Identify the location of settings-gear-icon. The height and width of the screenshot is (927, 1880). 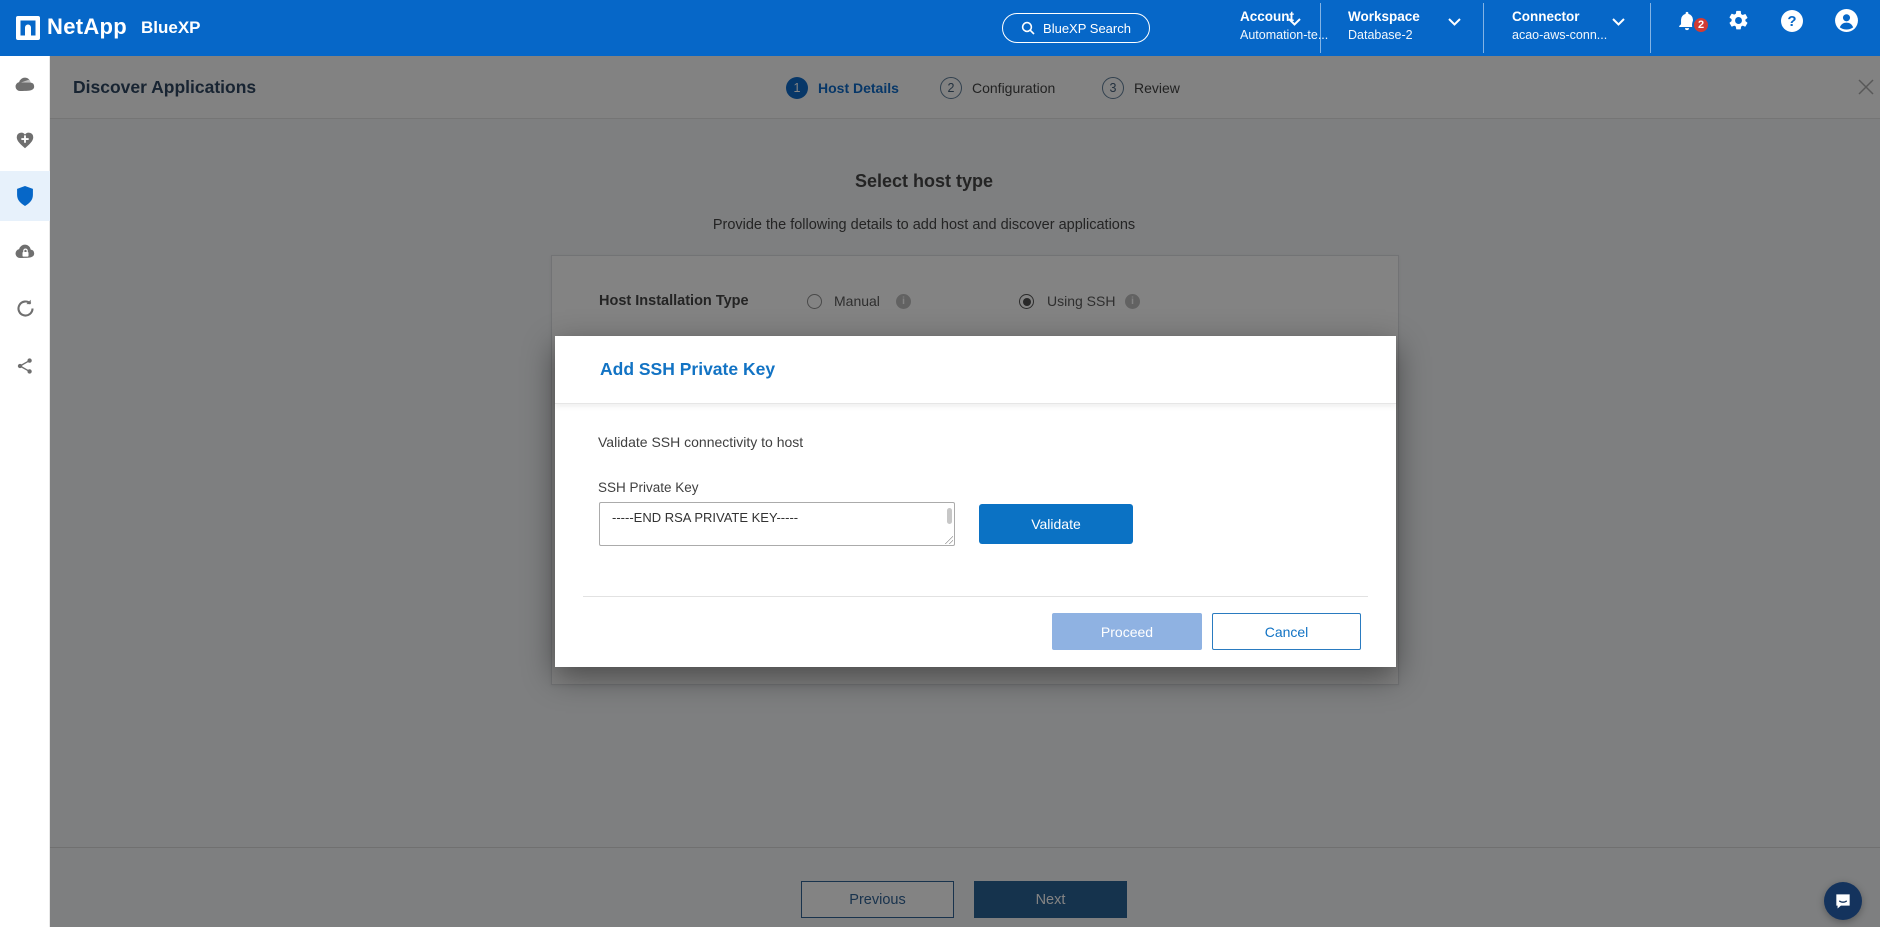
(1738, 22).